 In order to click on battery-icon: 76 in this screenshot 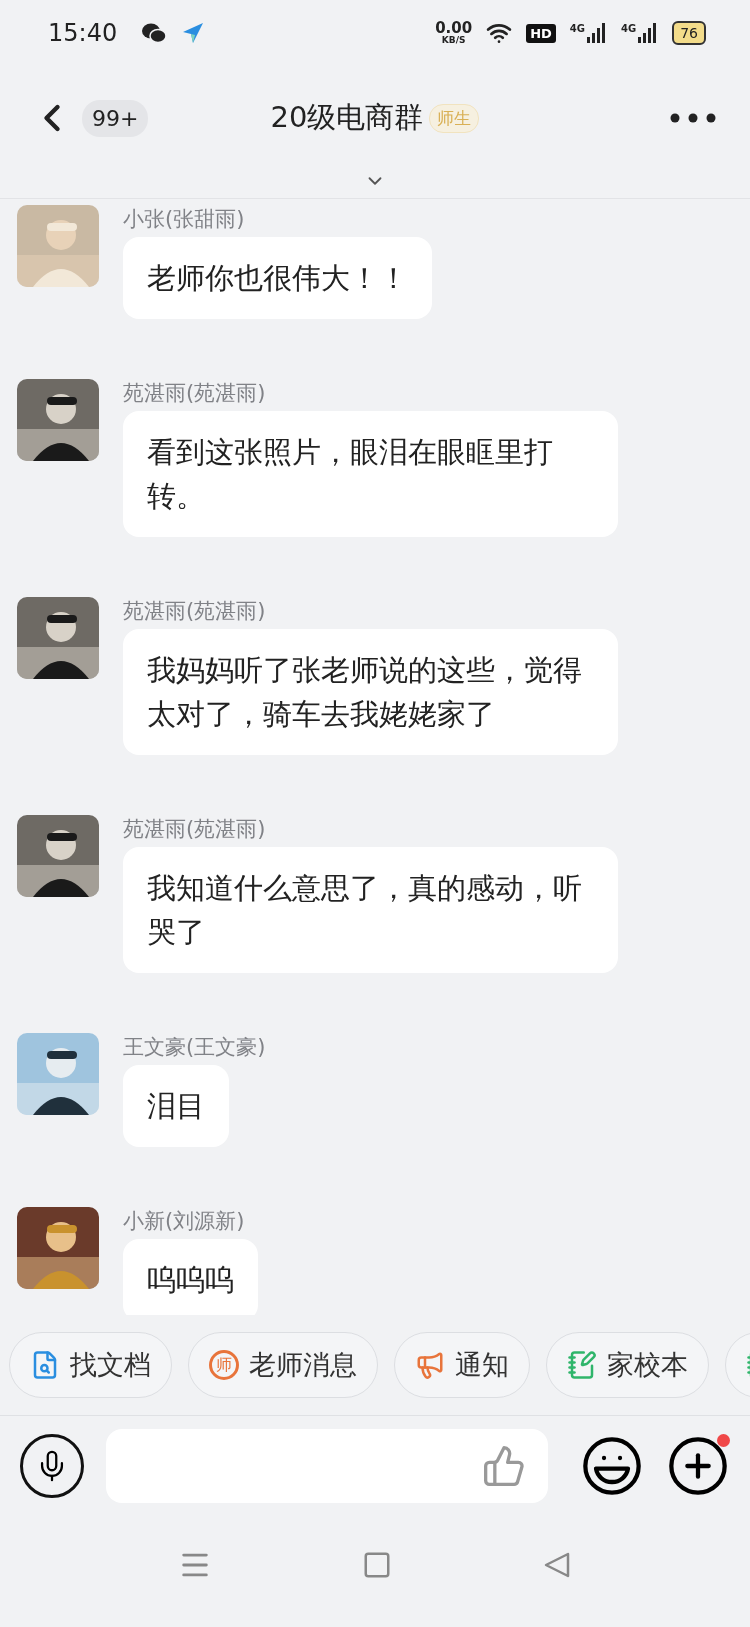, I will do `click(689, 33)`.